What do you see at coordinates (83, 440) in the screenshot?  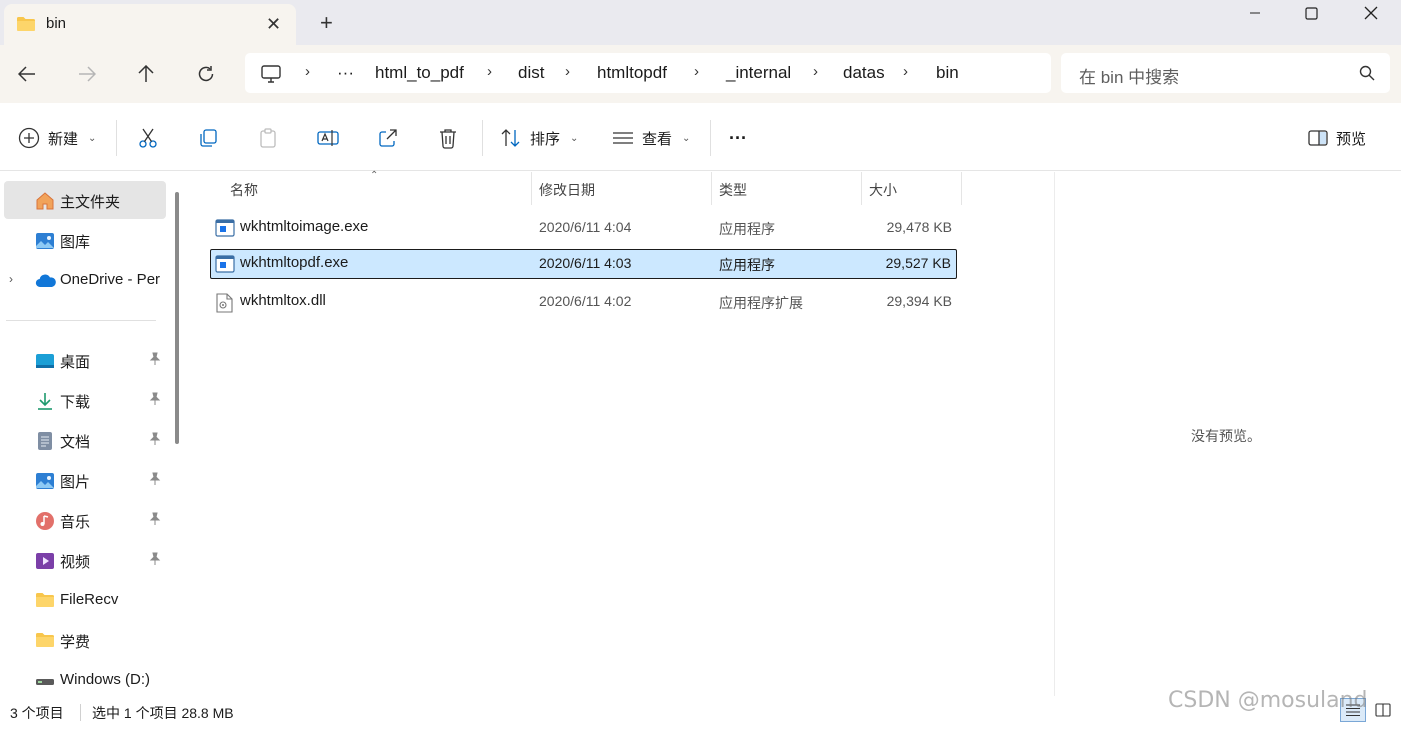 I see `sidebar-item-documents: 文档` at bounding box center [83, 440].